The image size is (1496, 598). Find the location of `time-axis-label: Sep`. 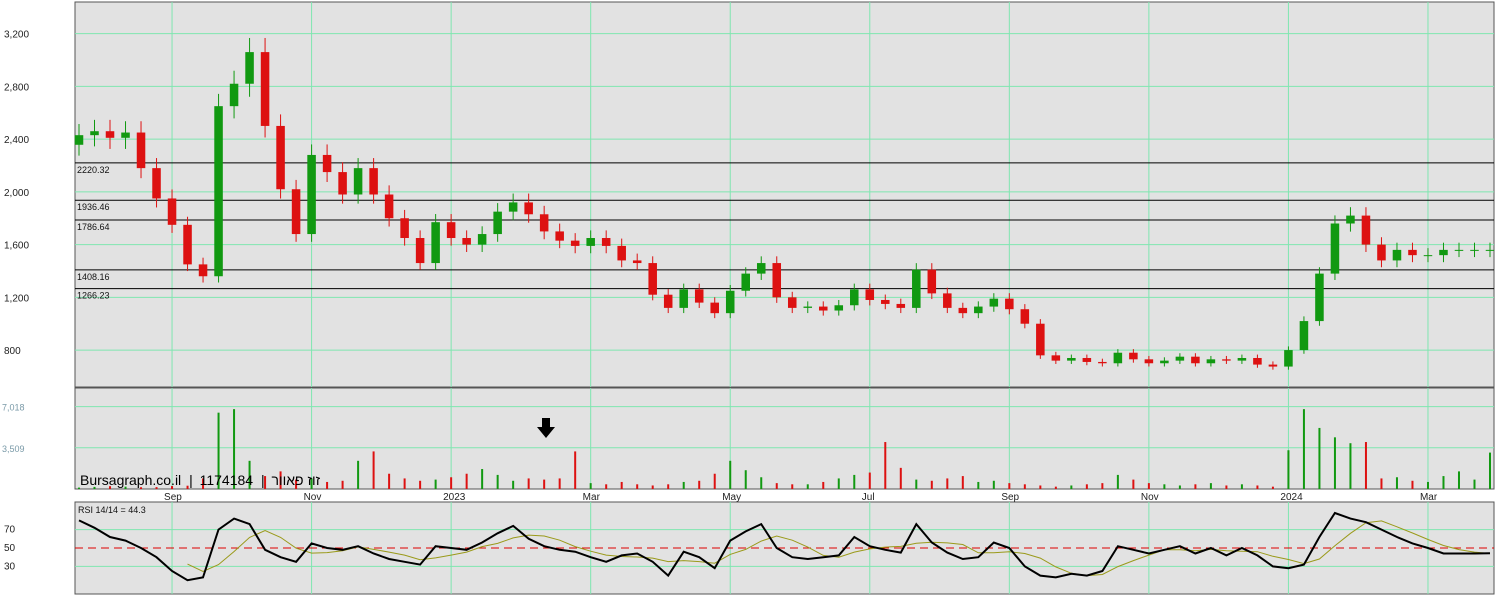

time-axis-label: Sep is located at coordinates (1010, 497).